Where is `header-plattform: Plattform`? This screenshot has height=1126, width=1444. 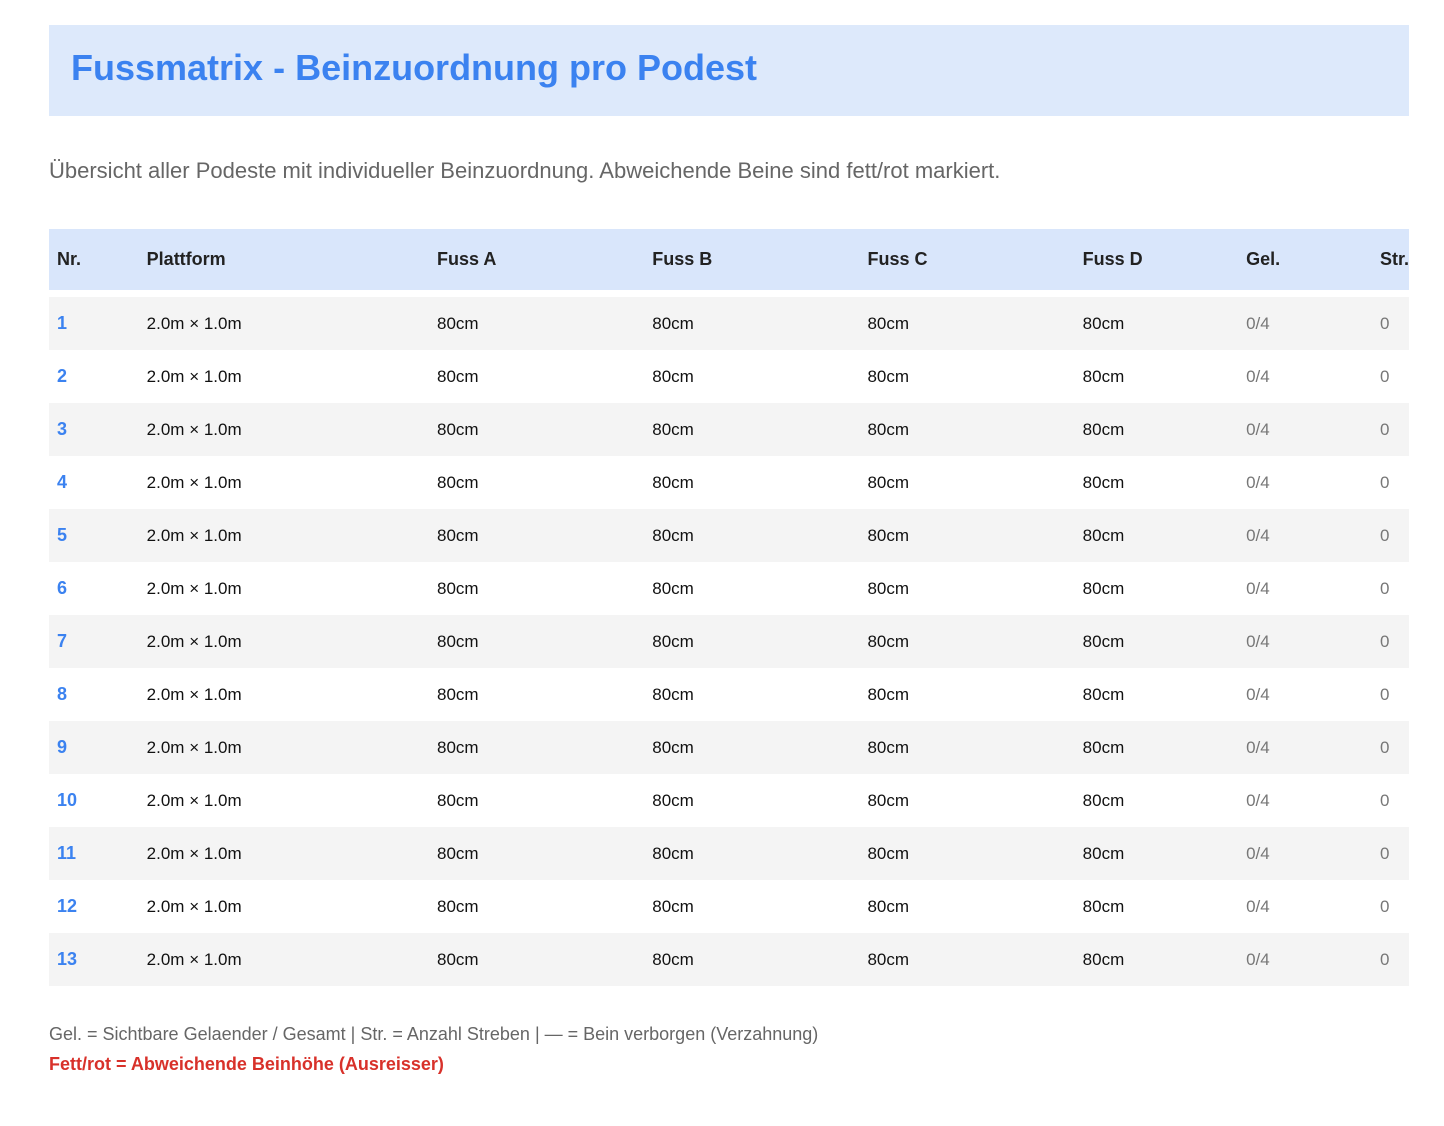
header-plattform: Plattform is located at coordinates (186, 259).